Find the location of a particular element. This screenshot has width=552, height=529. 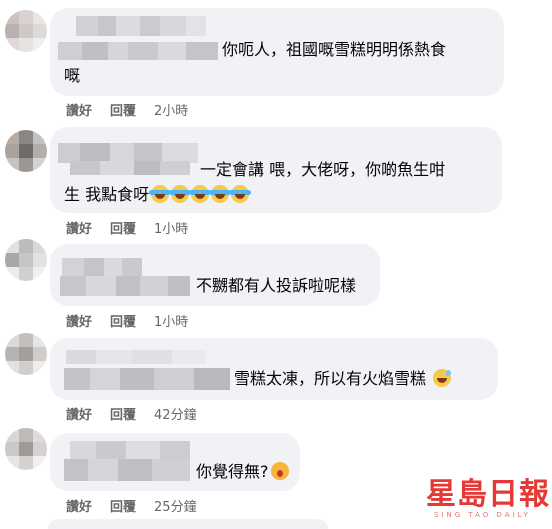

comment-text-line: 雪糕太凍，所以有火焰雪糕 is located at coordinates (343, 379).